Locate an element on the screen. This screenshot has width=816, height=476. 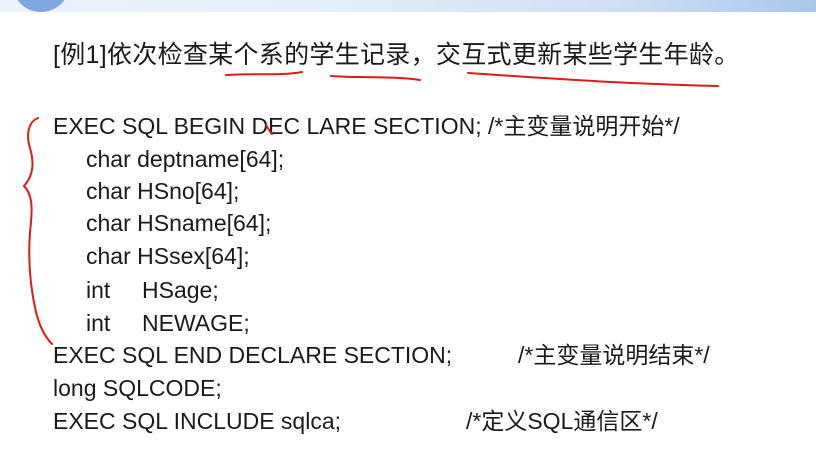
code-line-sqlcode: long SQLCODE; is located at coordinates (137, 388).